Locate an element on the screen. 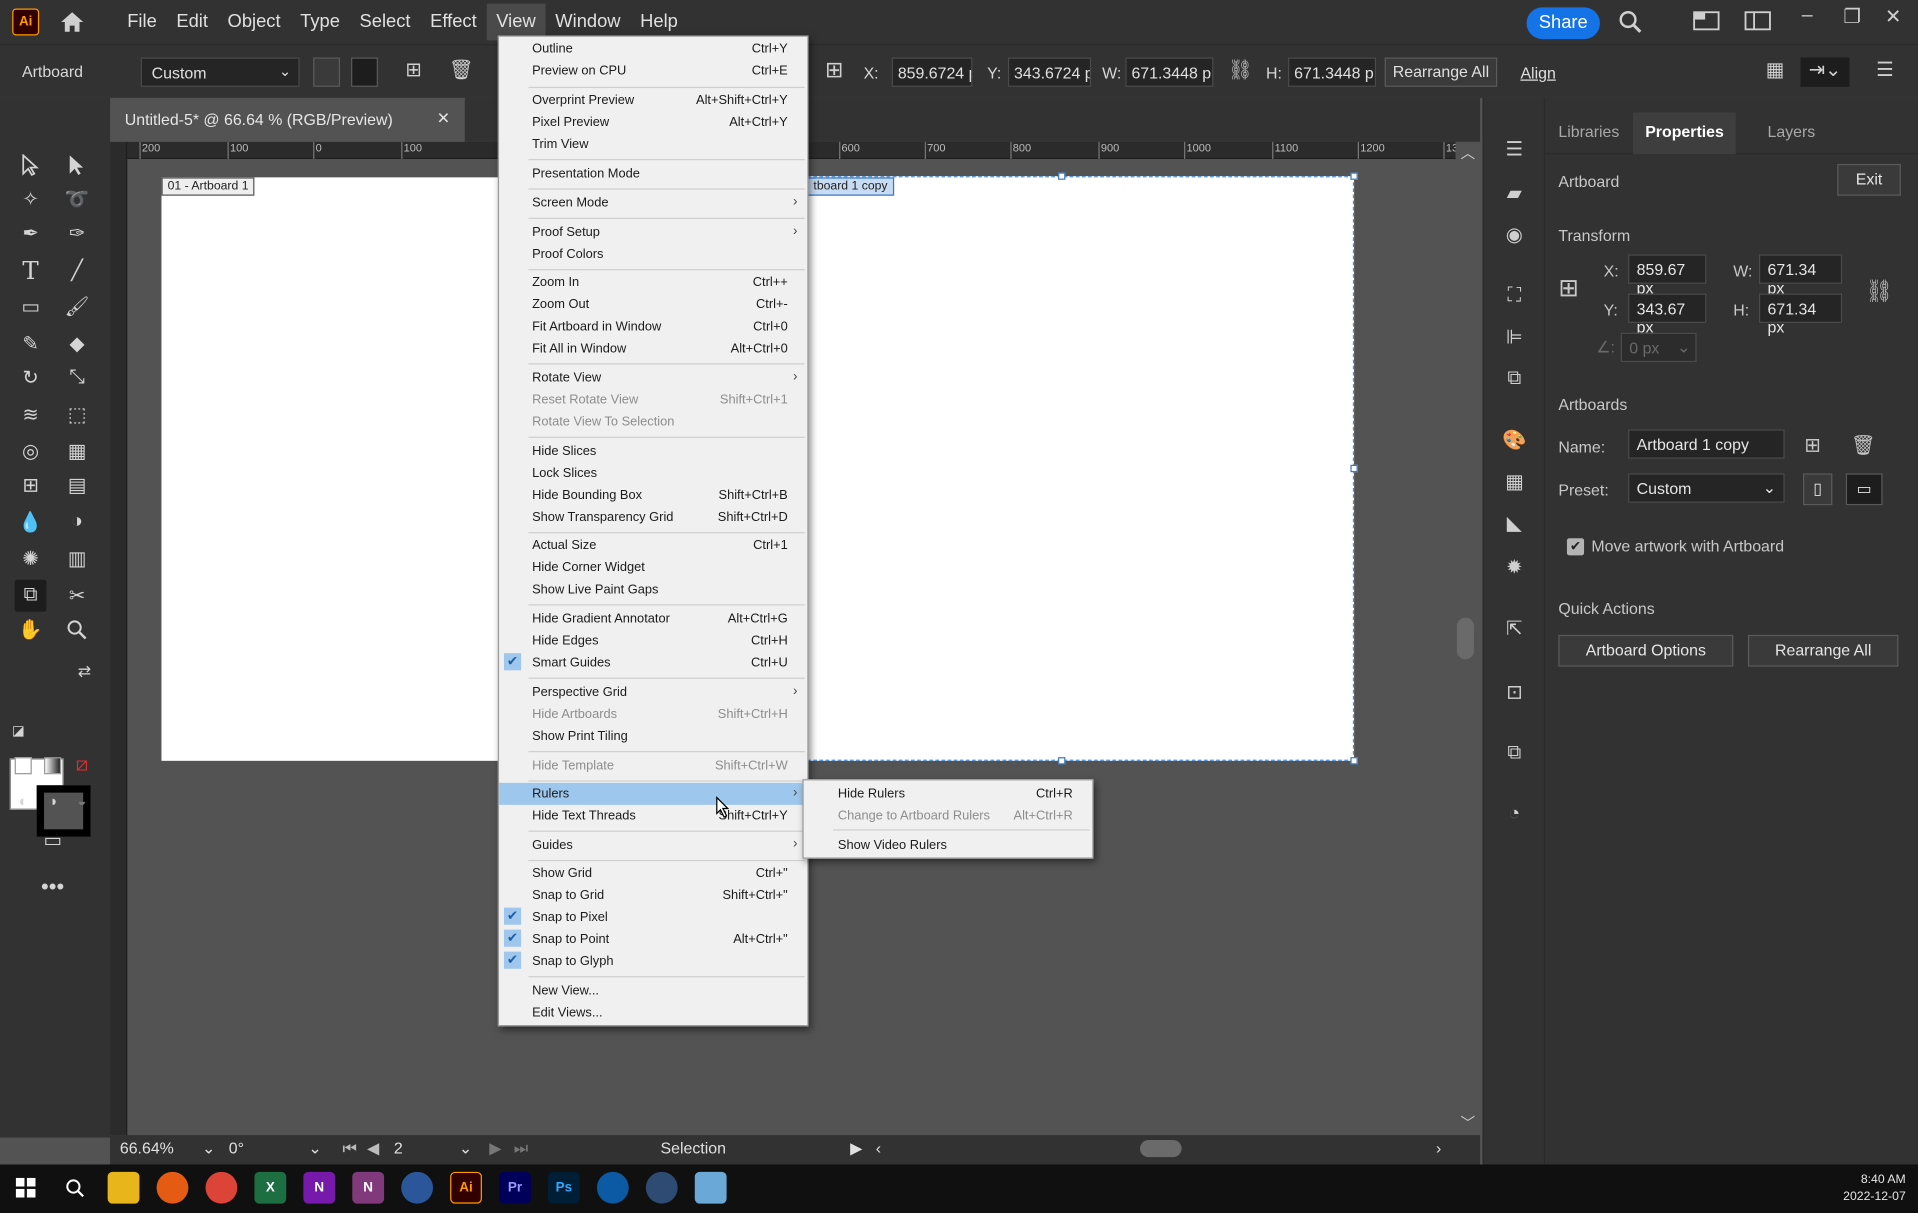 The height and width of the screenshot is (1213, 1918). x-input: 859.67 px is located at coordinates (1667, 275).